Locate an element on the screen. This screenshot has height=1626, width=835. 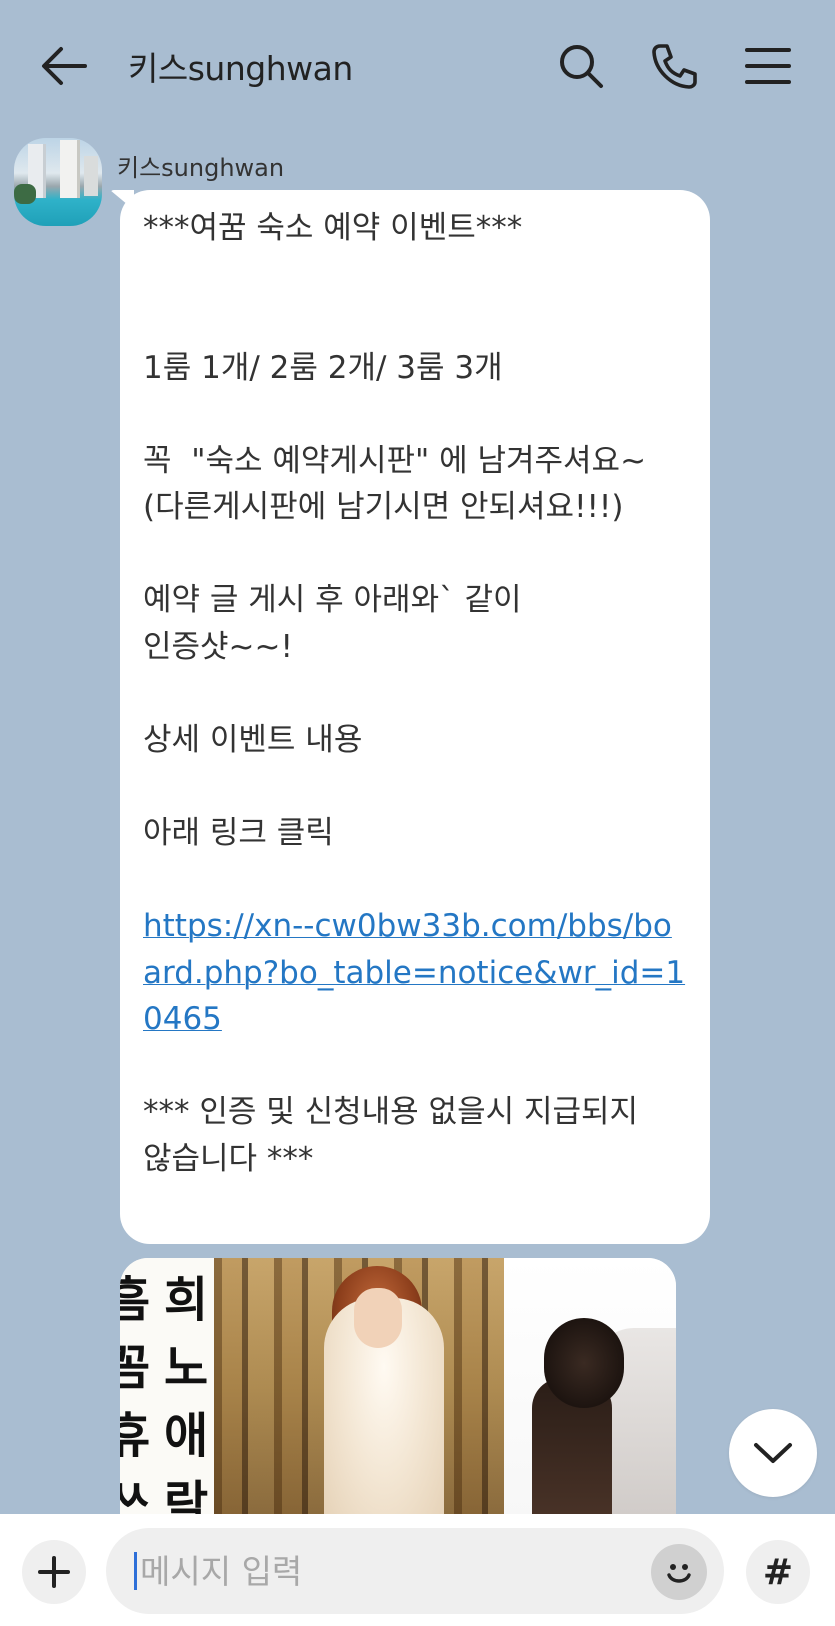
search-button is located at coordinates (581, 66).